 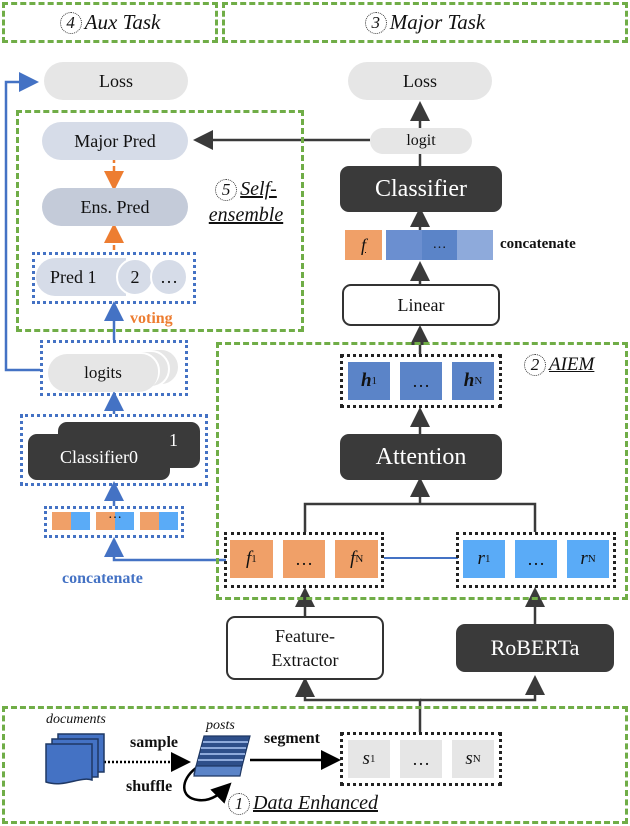 I want to click on major-loss-label: Loss, so click(x=419, y=80).